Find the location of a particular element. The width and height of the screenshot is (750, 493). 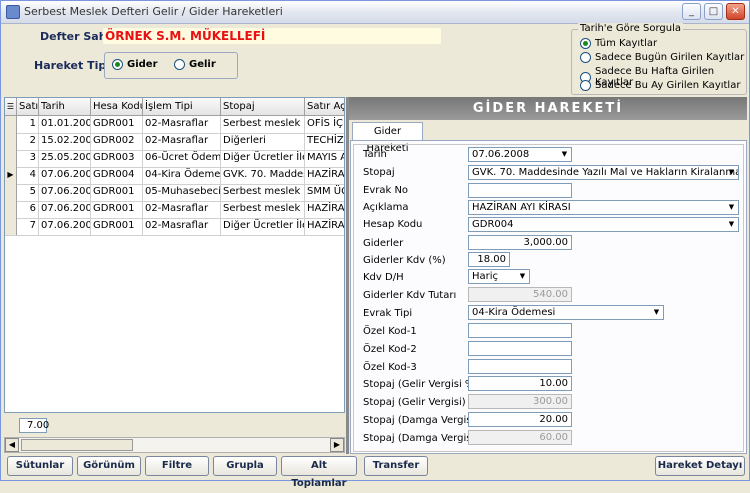

evrak-no-input is located at coordinates (520, 190).